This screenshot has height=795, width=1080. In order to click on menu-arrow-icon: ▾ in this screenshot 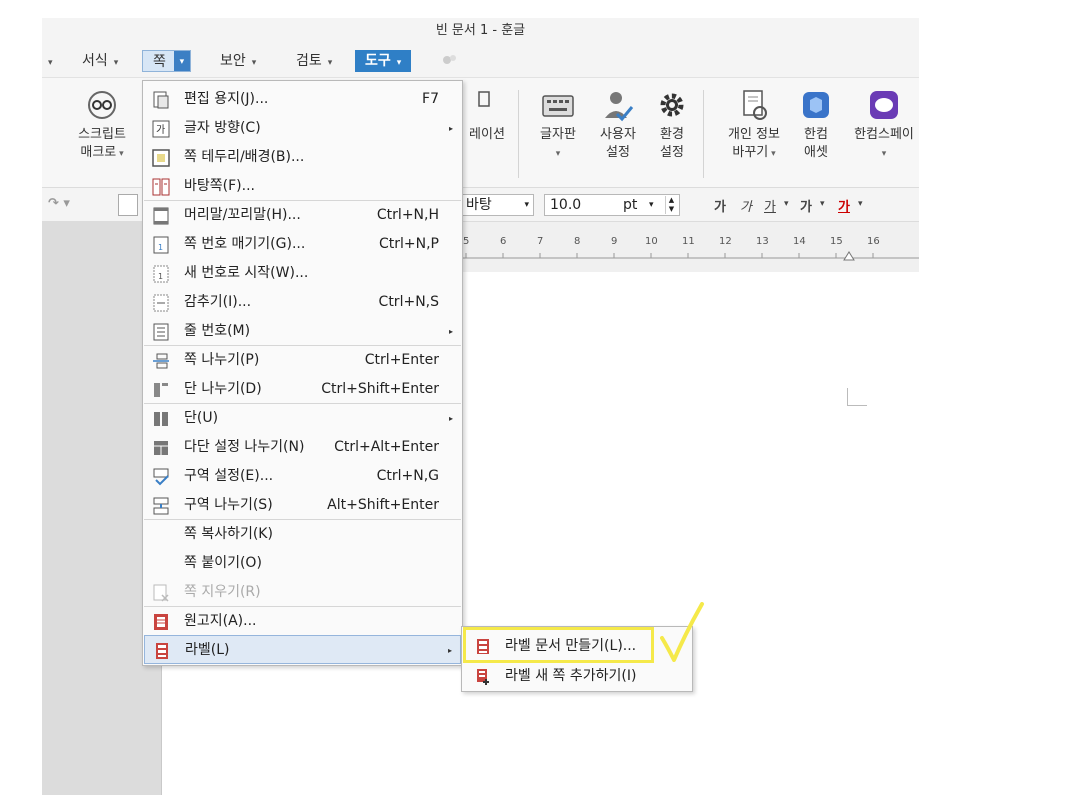, I will do `click(50, 61)`.